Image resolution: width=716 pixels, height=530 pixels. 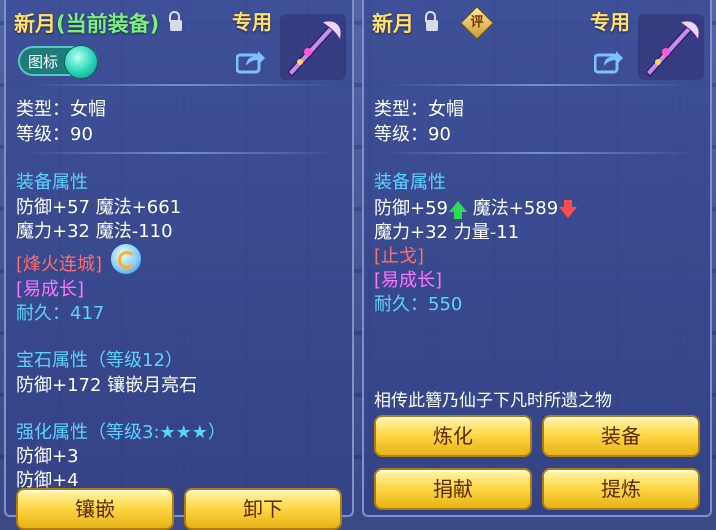 I want to click on equip-button: 装备, so click(x=621, y=436).